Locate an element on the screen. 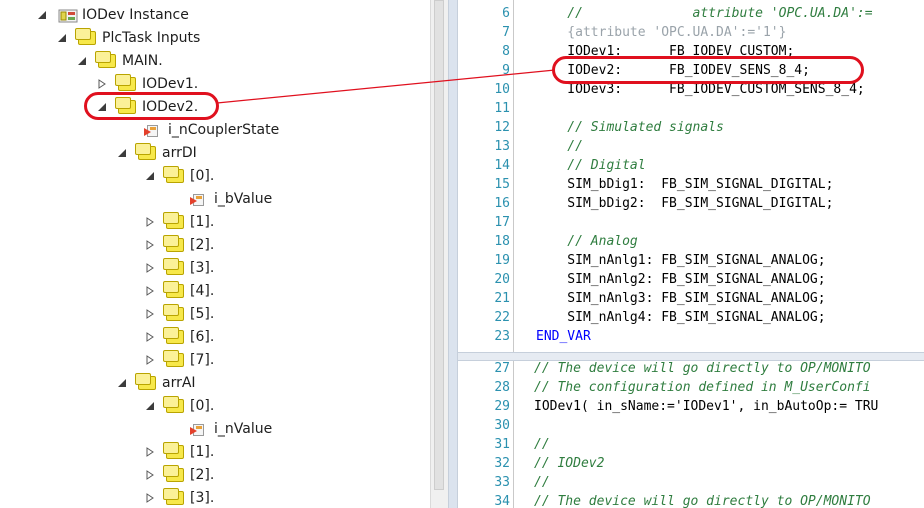 This screenshot has width=924, height=508. tree-node: arrDI is located at coordinates (156, 153).